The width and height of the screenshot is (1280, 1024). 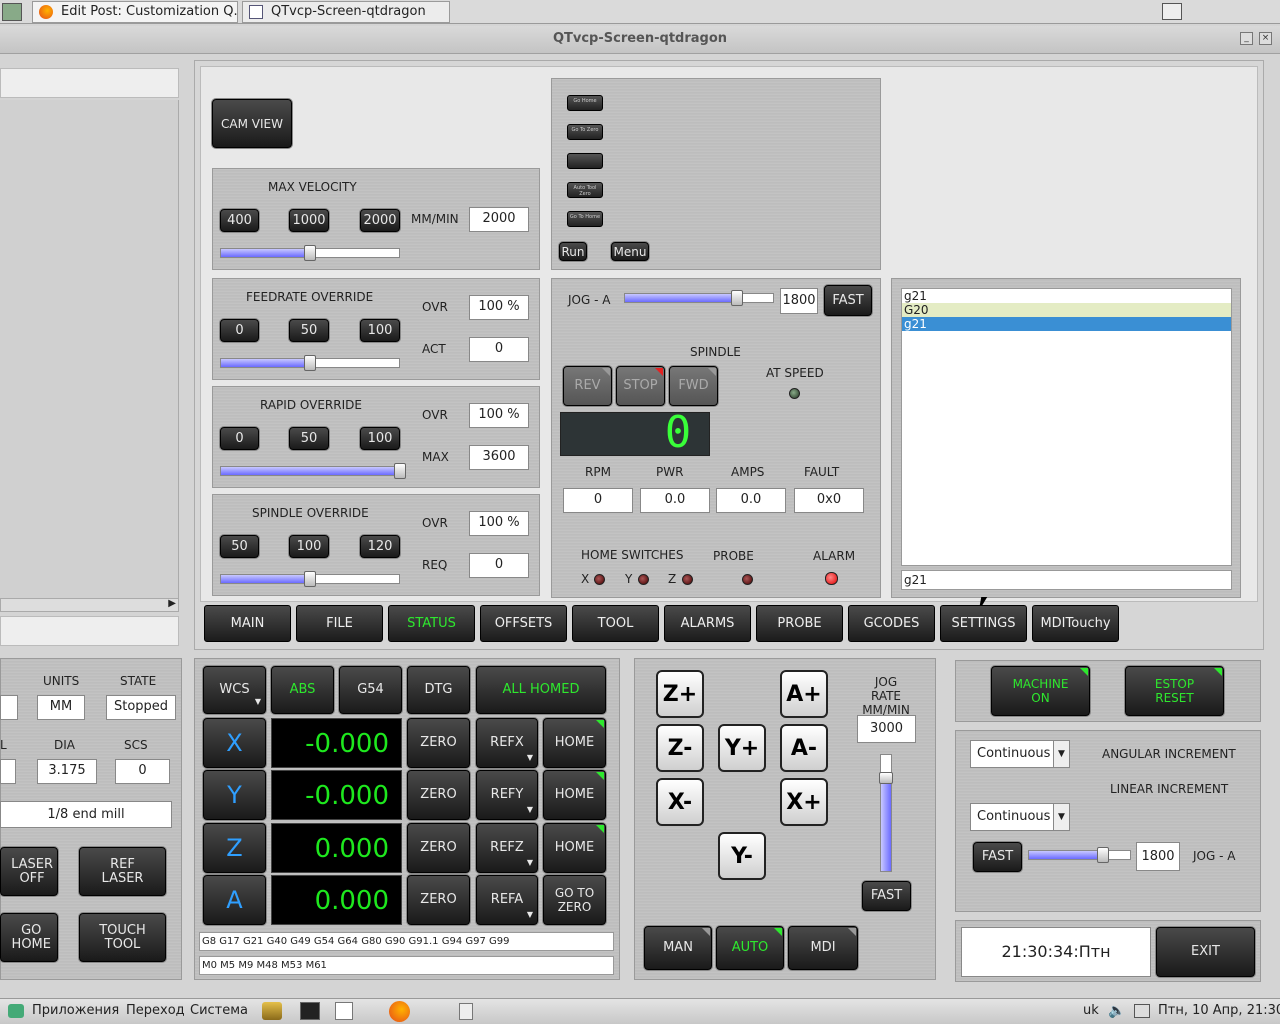 What do you see at coordinates (678, 948) in the screenshot?
I see `man-mode-button: MAN` at bounding box center [678, 948].